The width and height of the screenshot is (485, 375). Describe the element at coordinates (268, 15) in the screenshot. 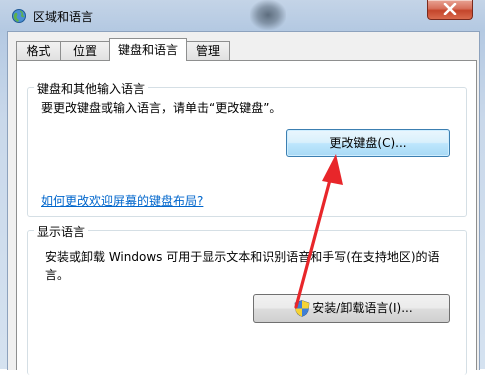

I see `background-glare` at that location.